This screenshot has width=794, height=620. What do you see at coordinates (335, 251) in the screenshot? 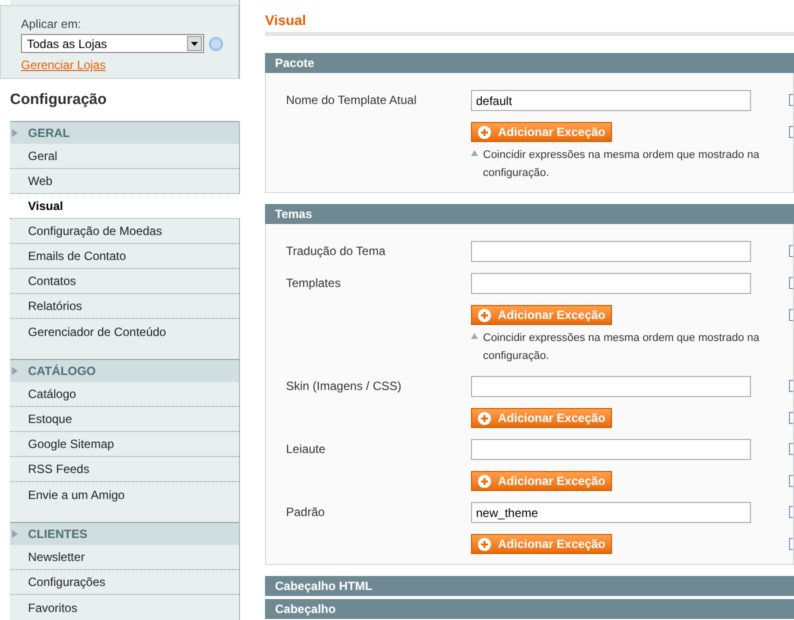
I see `field-label: Tradução do Tema` at bounding box center [335, 251].